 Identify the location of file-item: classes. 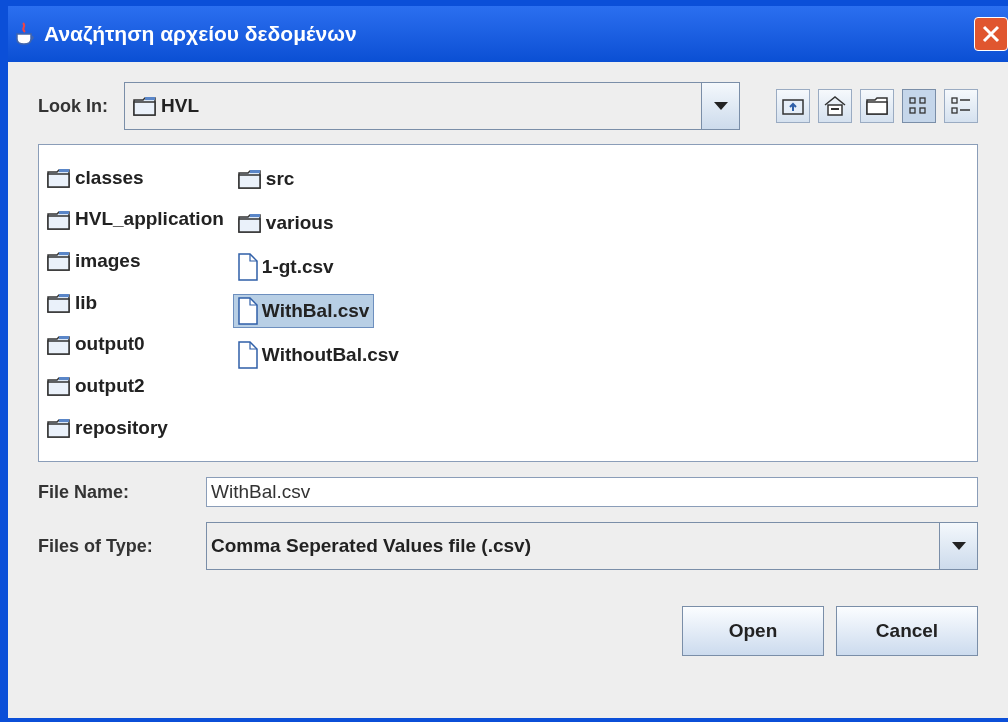
(95, 178).